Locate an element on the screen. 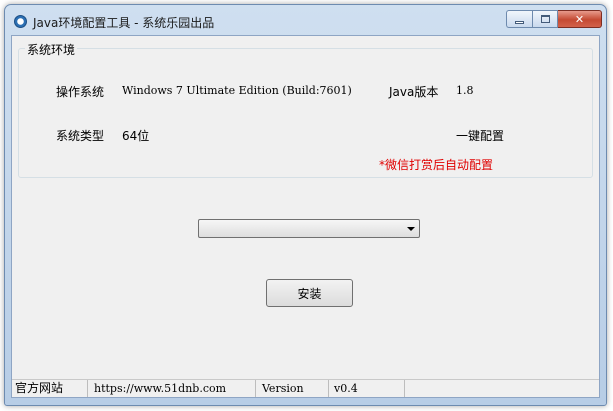 This screenshot has width=613, height=411. maximize-button is located at coordinates (545, 19).